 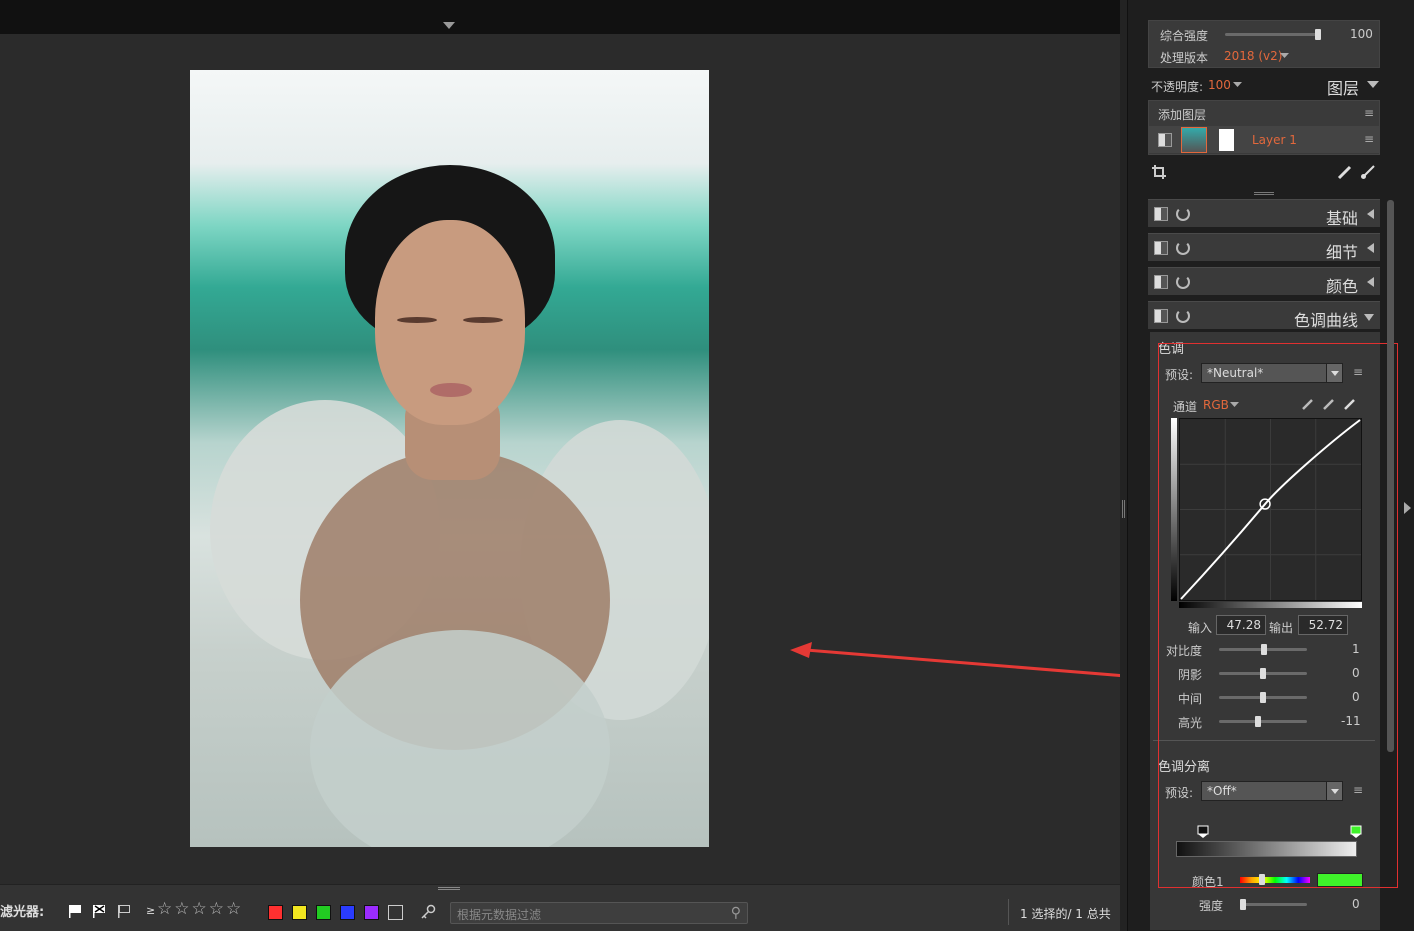 I want to click on top-toolbar, so click(x=560, y=17).